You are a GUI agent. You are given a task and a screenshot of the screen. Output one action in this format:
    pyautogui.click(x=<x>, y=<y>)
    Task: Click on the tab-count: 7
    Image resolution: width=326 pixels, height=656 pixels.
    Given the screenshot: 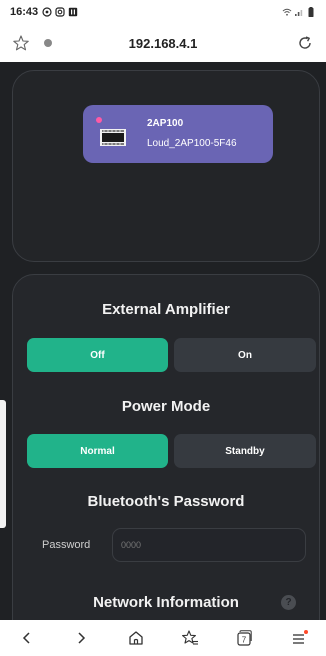 What is the action you would take?
    pyautogui.click(x=244, y=640)
    